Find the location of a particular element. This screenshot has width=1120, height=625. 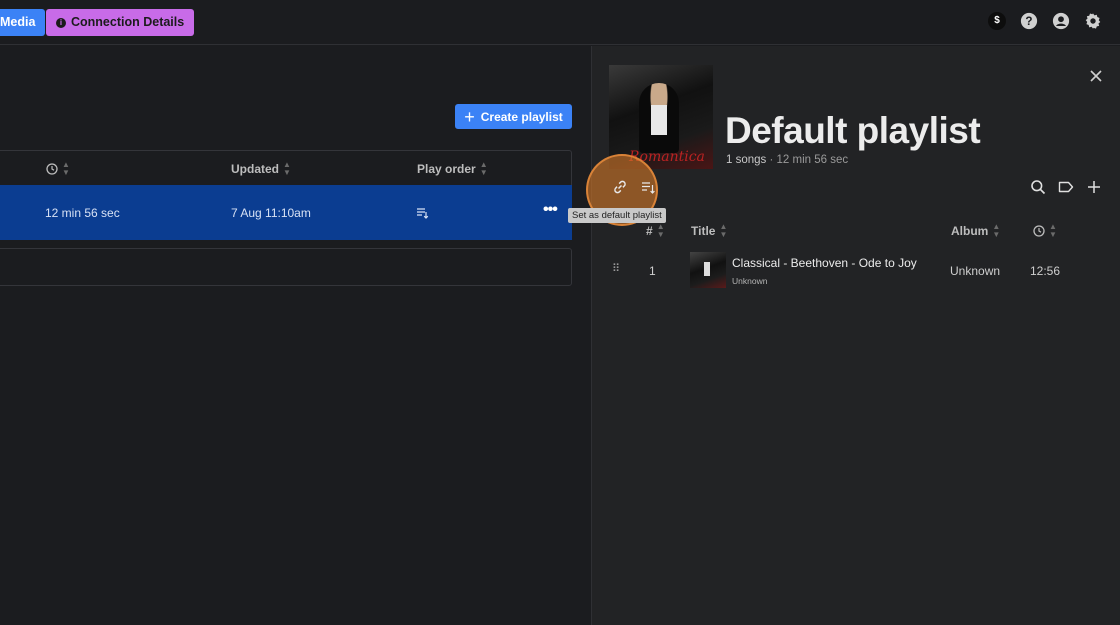

updated-header-label: Updated is located at coordinates (255, 169).